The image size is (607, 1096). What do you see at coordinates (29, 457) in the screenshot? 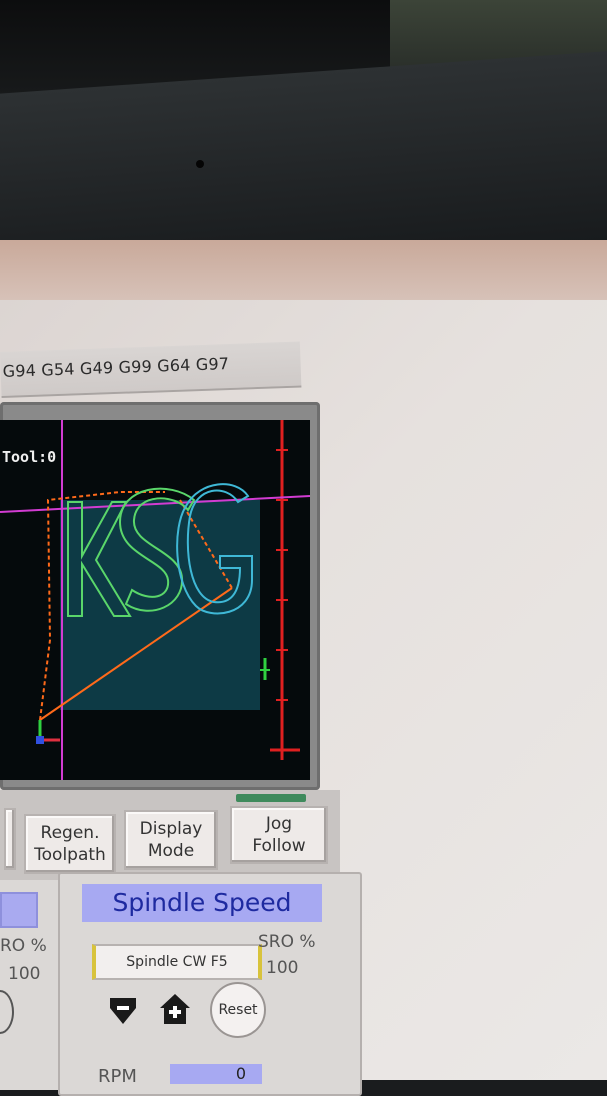
I see `tool-number-label: Tool:0` at bounding box center [29, 457].